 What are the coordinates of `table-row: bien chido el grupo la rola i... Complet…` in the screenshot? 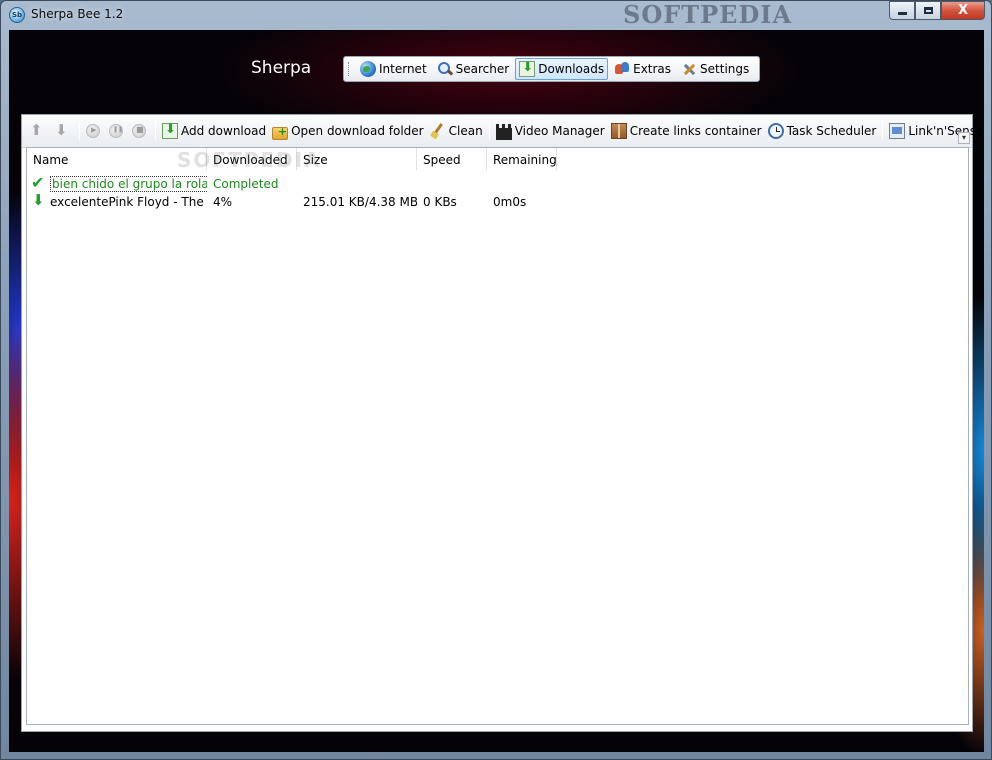 It's located at (292, 183).